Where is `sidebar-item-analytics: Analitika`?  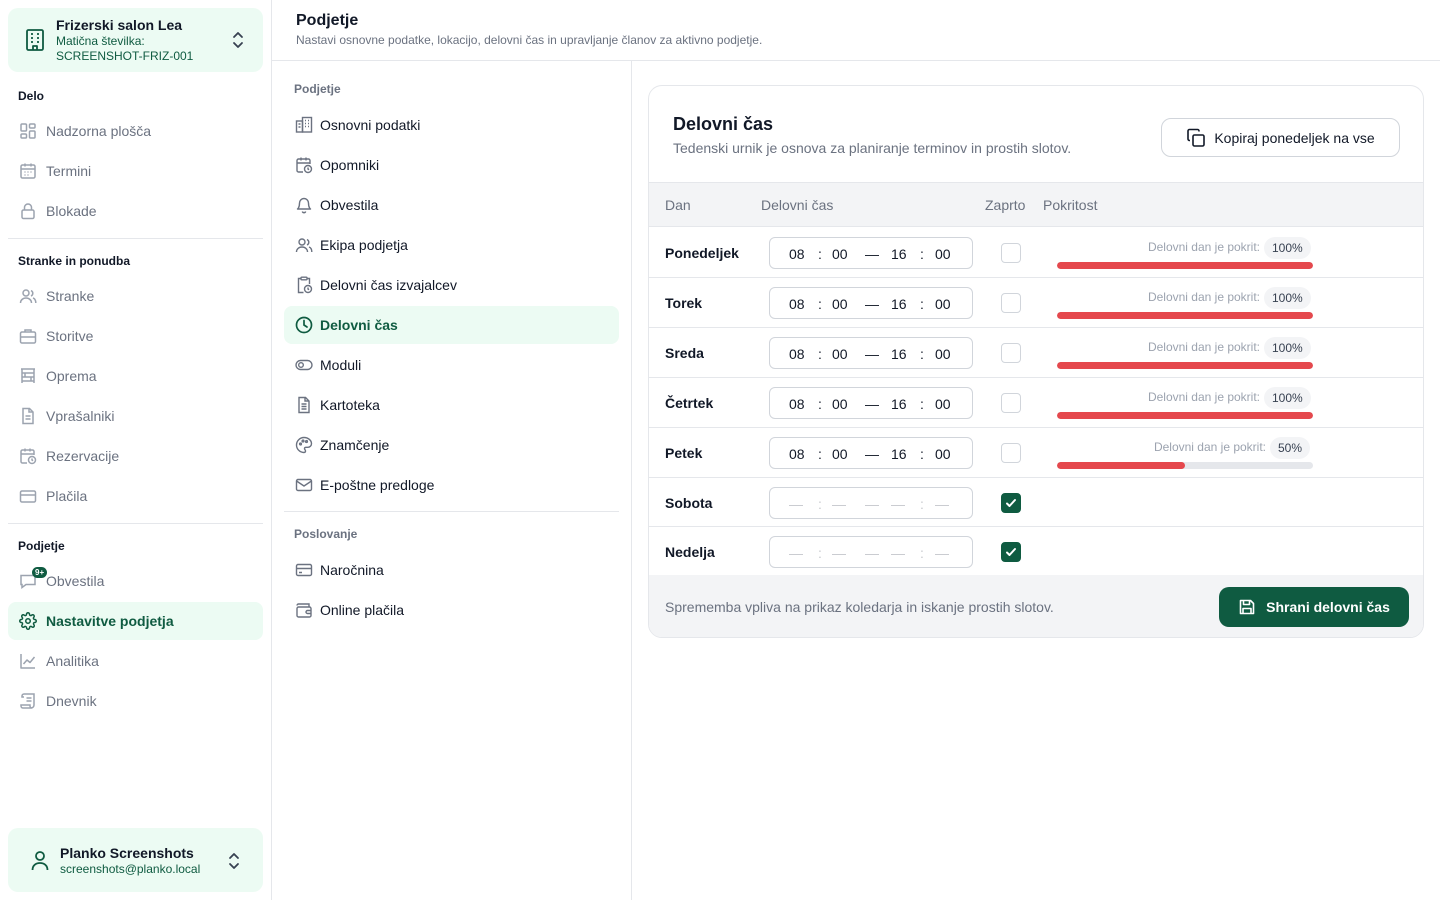
sidebar-item-analytics: Analitika is located at coordinates (135, 661).